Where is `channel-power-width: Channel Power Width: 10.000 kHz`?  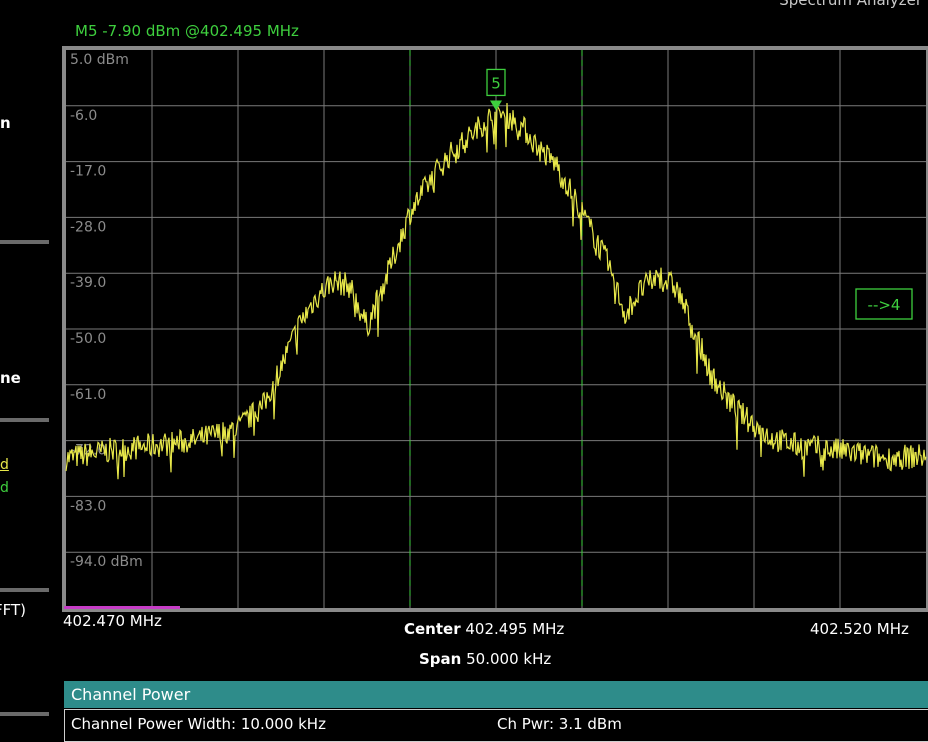 channel-power-width: Channel Power Width: 10.000 kHz is located at coordinates (198, 724).